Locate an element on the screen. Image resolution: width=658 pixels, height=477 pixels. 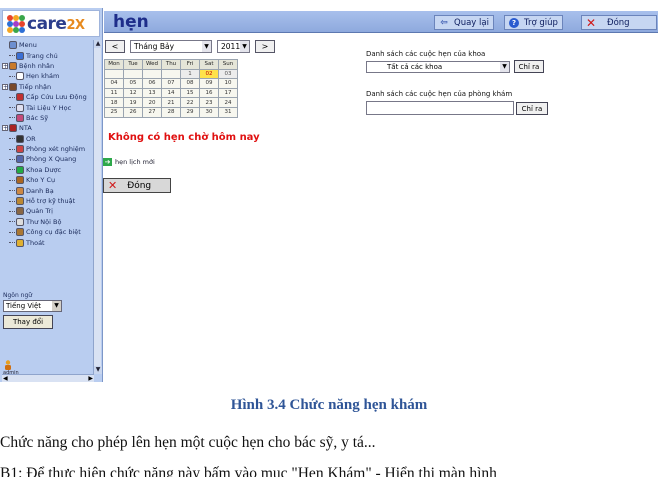
sidebar-item: + NTA is located at coordinates (48, 128).